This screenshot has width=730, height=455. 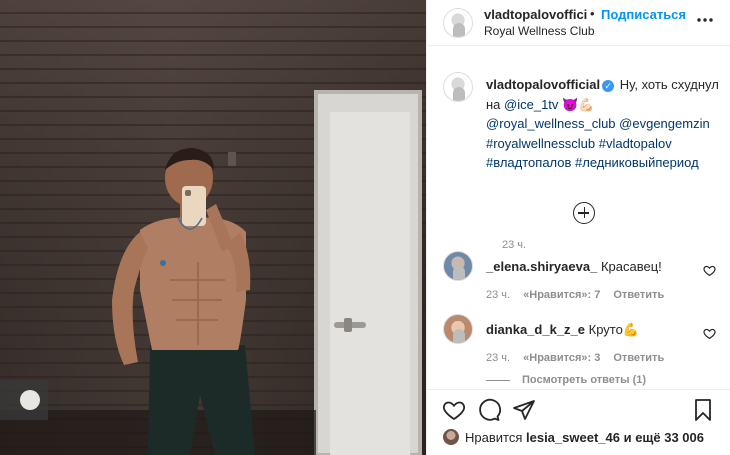 I want to click on caption-username: vladtopalovofficial, so click(x=543, y=84).